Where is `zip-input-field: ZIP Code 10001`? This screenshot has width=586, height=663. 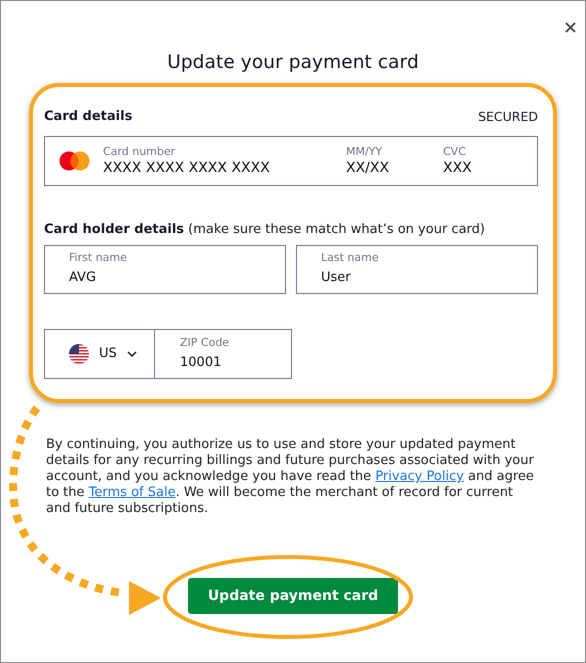
zip-input-field: ZIP Code 10001 is located at coordinates (223, 354).